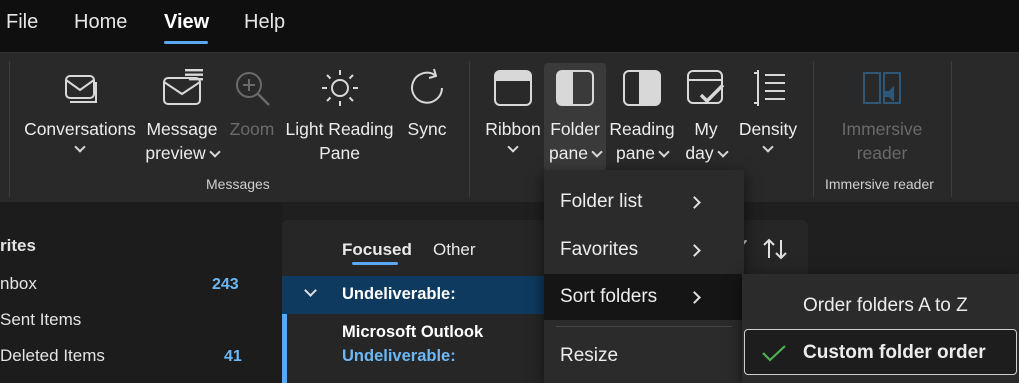  What do you see at coordinates (706, 129) in the screenshot?
I see `my-day-label-1: My` at bounding box center [706, 129].